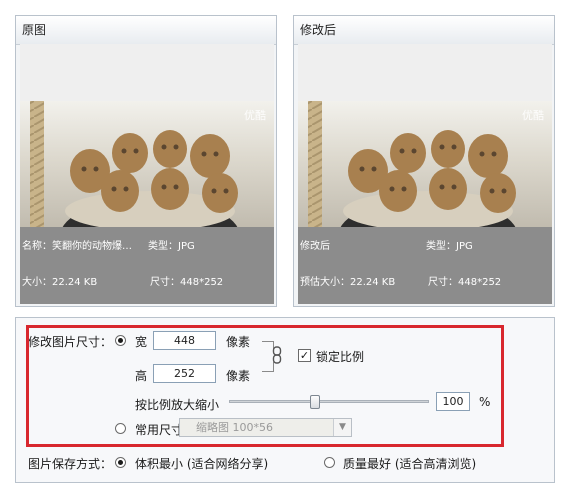 The image size is (563, 489). What do you see at coordinates (348, 282) in the screenshot?
I see `modified-size: 预估大小：22.24 KB` at bounding box center [348, 282].